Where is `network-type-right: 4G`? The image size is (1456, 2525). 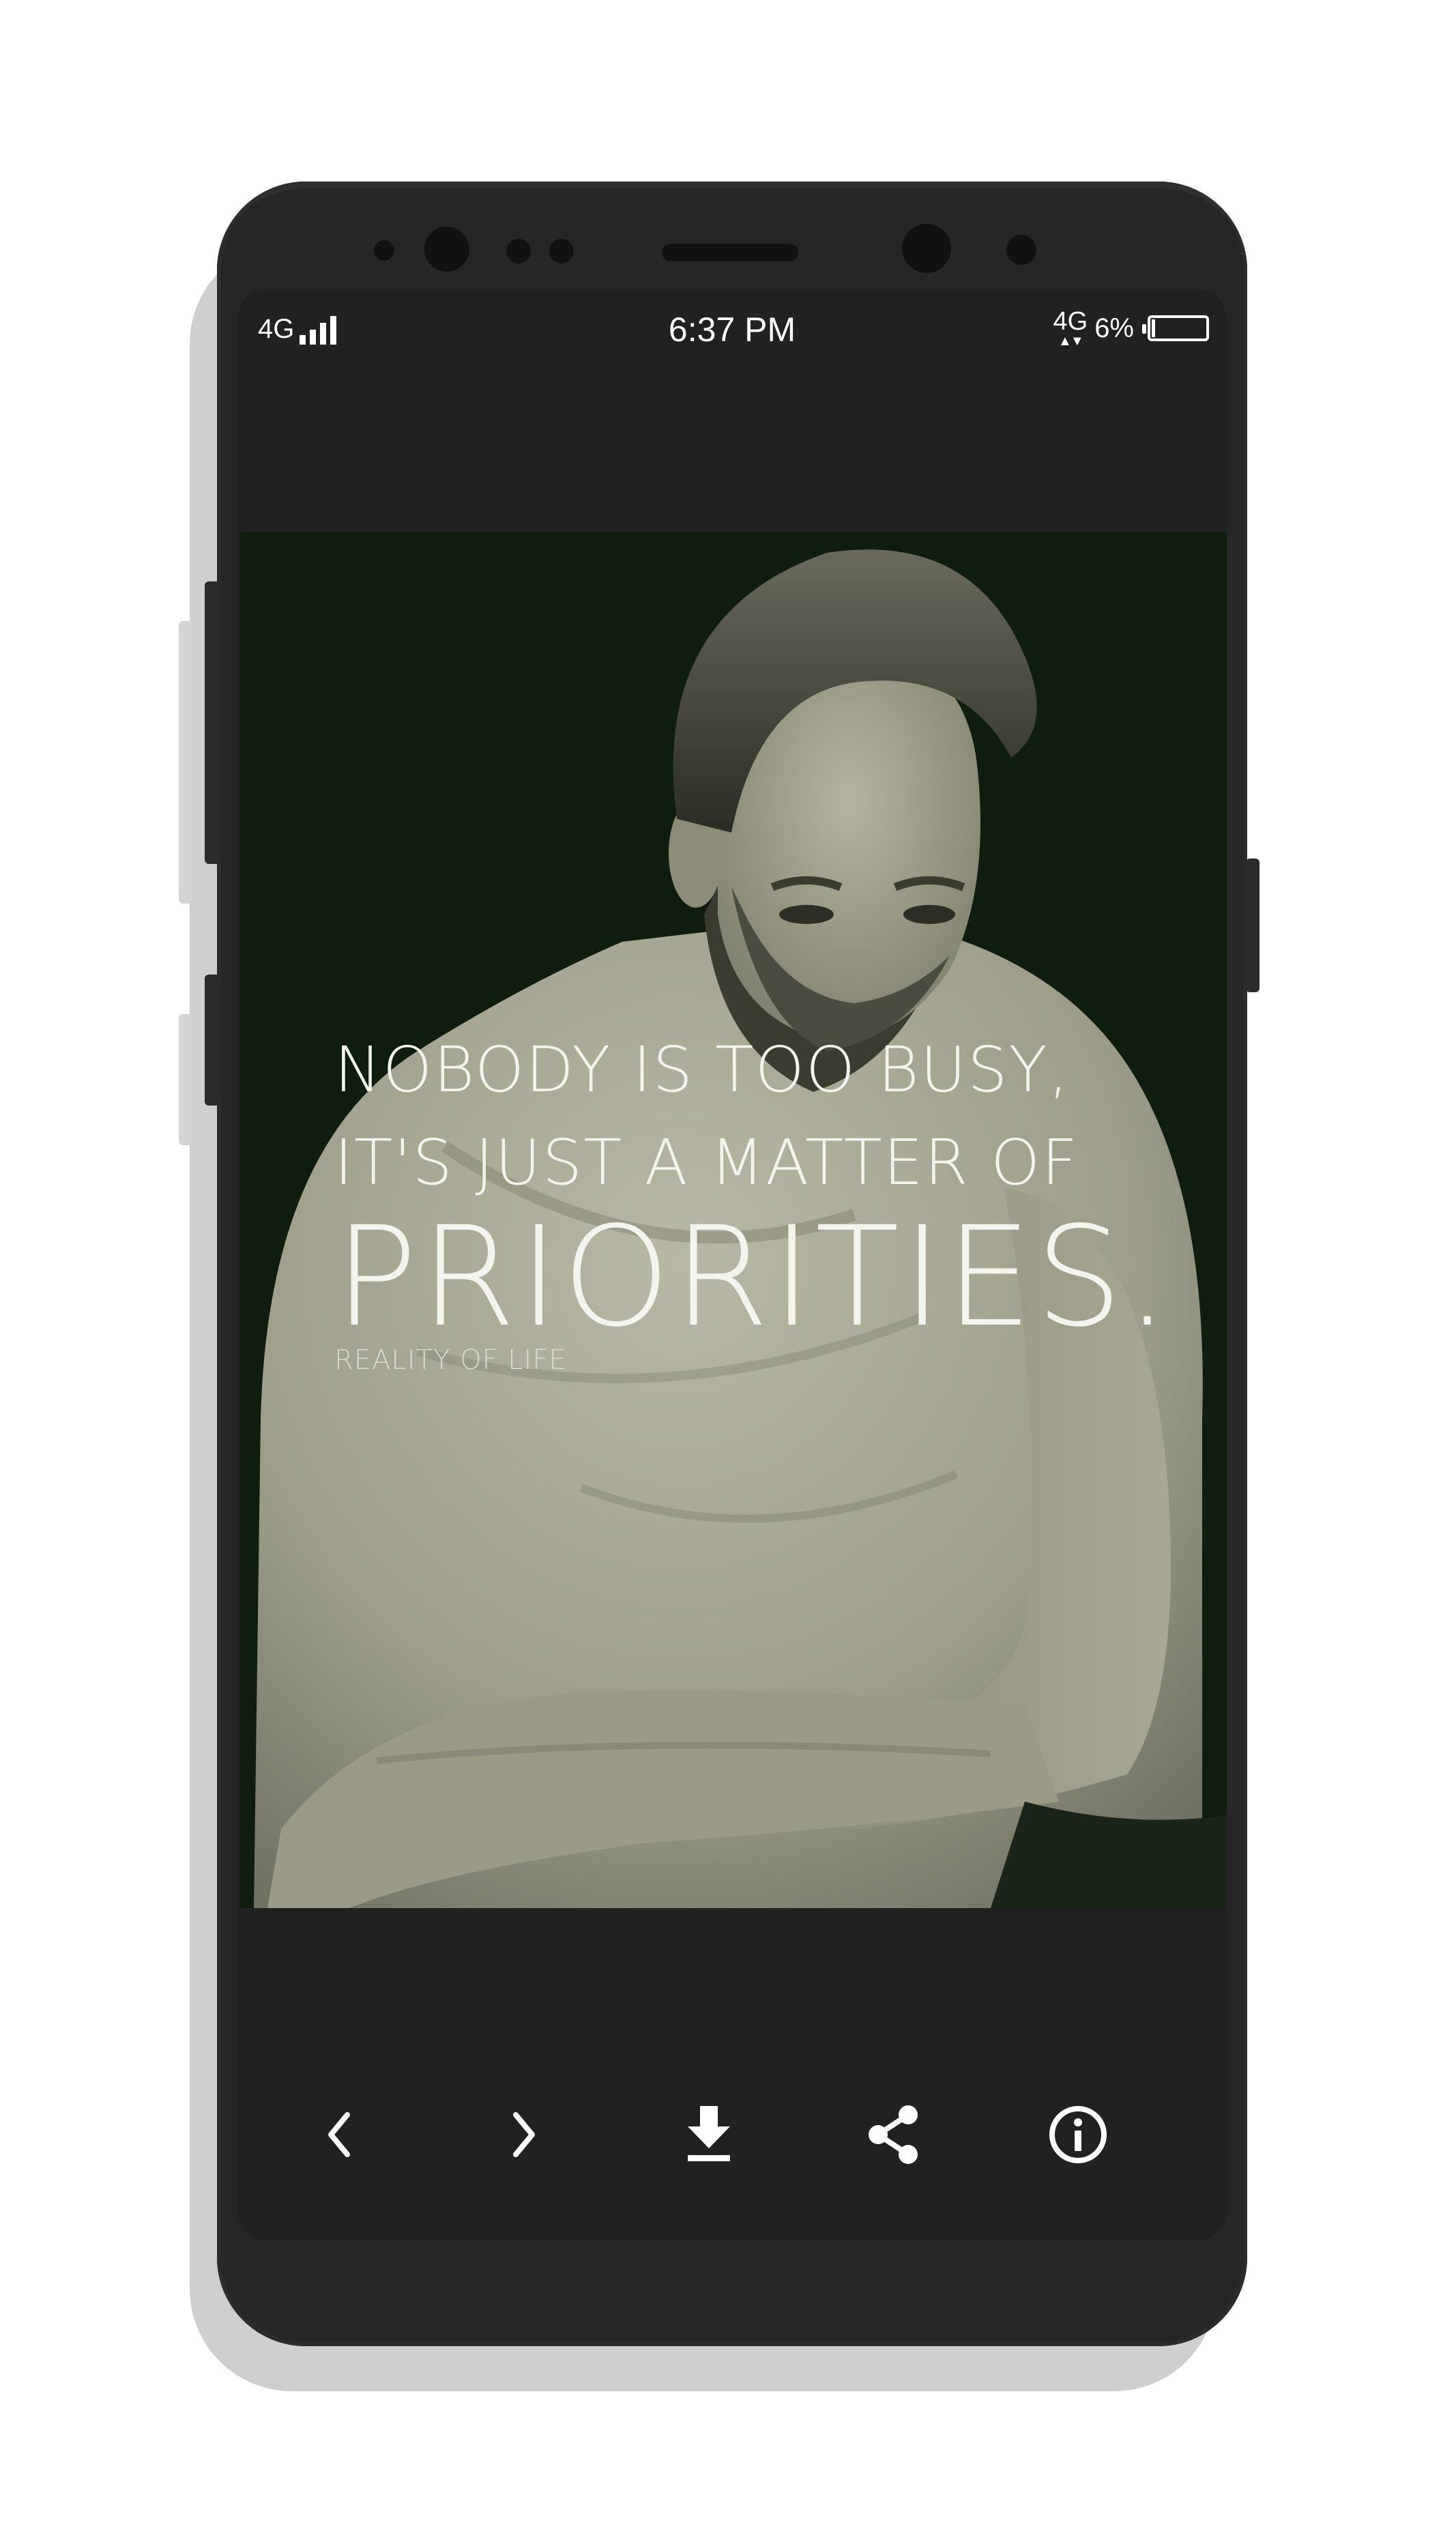
network-type-right: 4G is located at coordinates (1070, 321).